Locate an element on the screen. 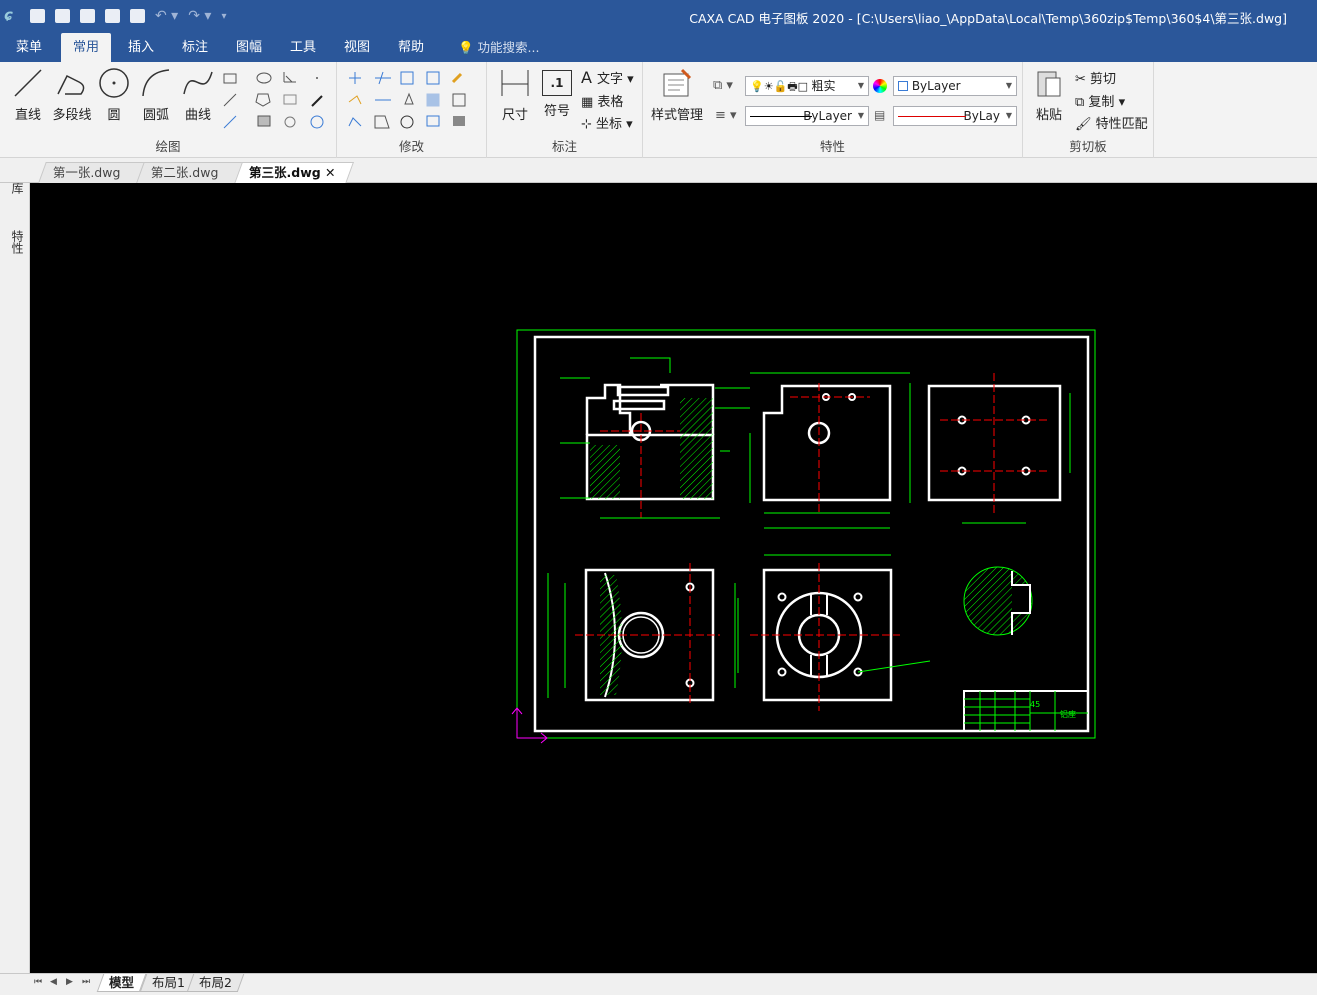 Image resolution: width=1317 pixels, height=995 pixels. text-label: 文字 is located at coordinates (610, 79).